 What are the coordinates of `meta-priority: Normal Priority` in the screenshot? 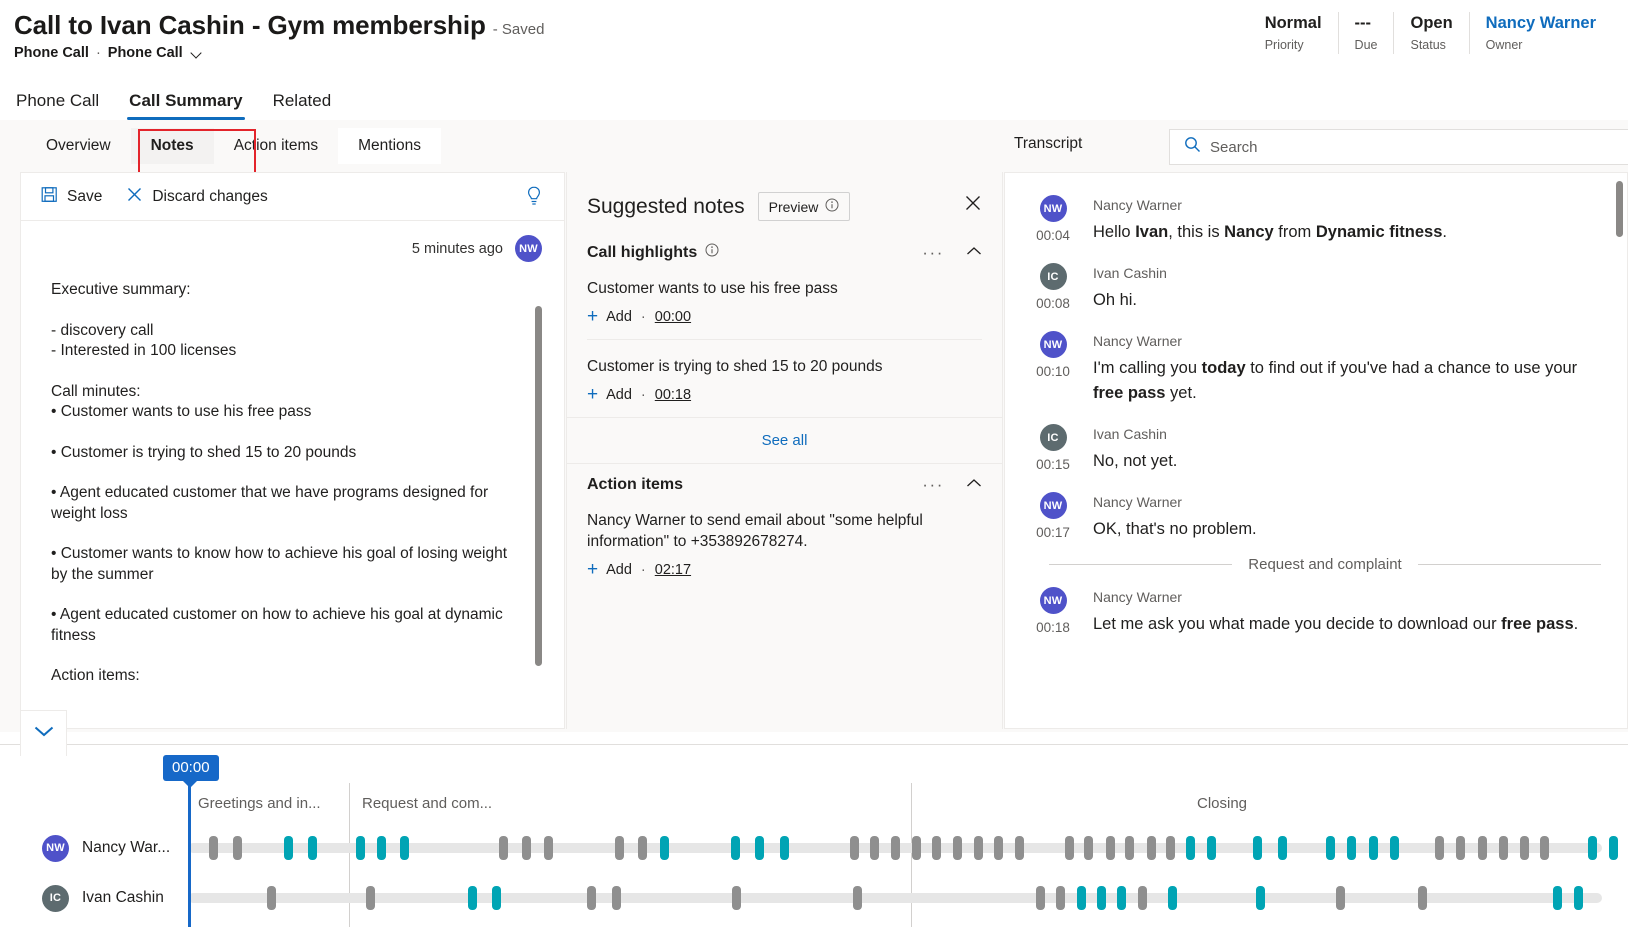 It's located at (1293, 33).